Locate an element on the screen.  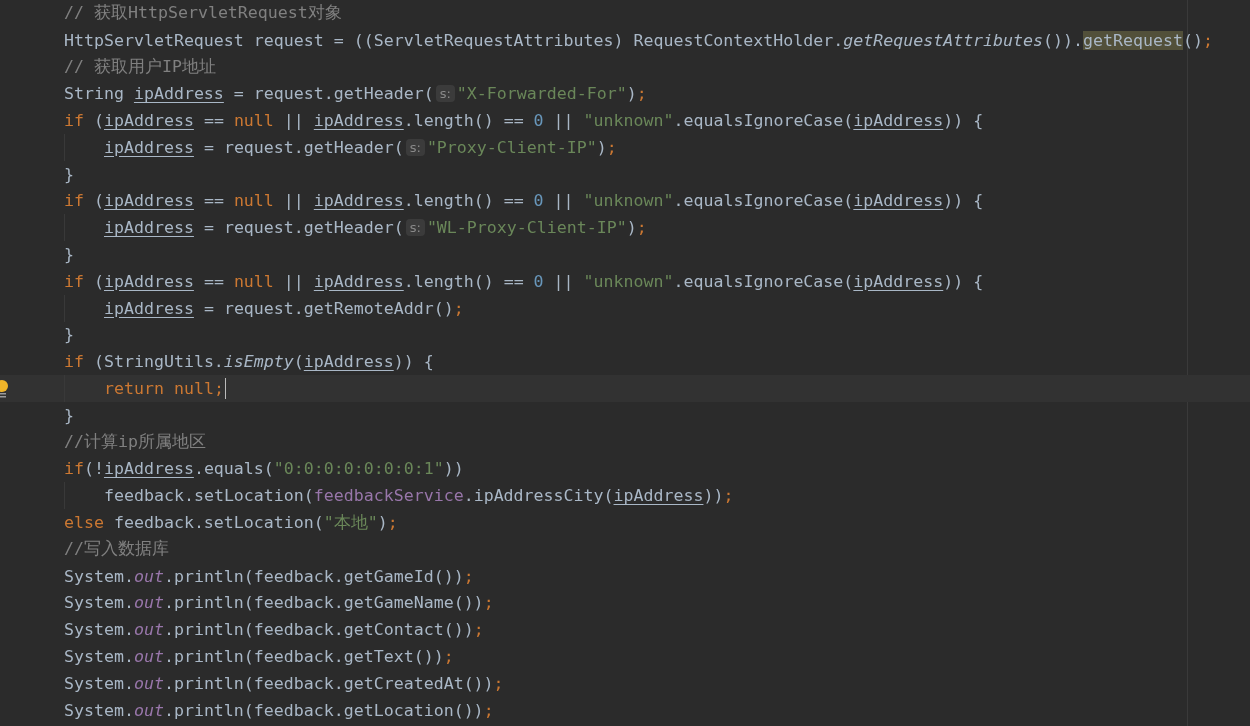
code-text: String ipAddress = request.getHeader( is located at coordinates (249, 94).